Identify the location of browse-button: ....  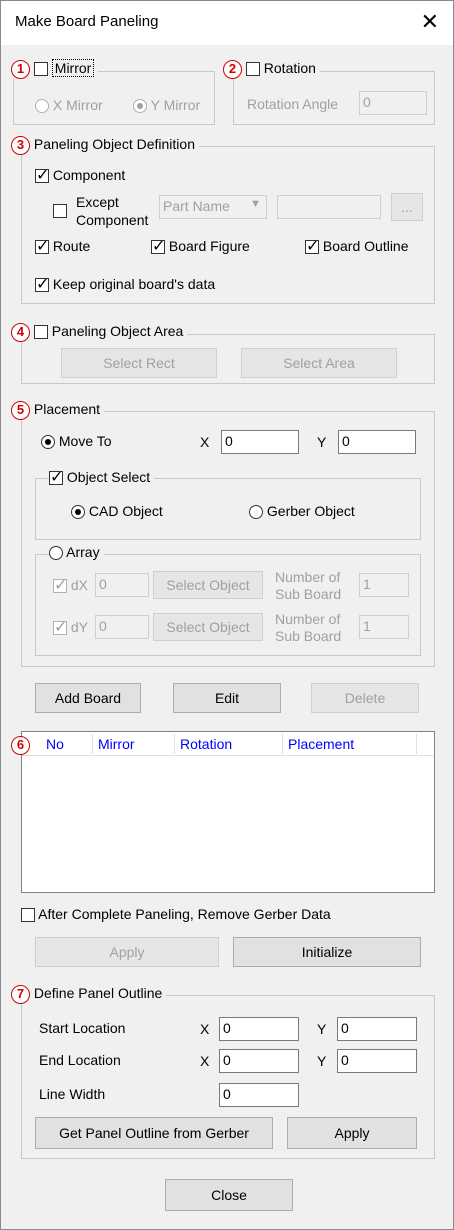
(407, 207).